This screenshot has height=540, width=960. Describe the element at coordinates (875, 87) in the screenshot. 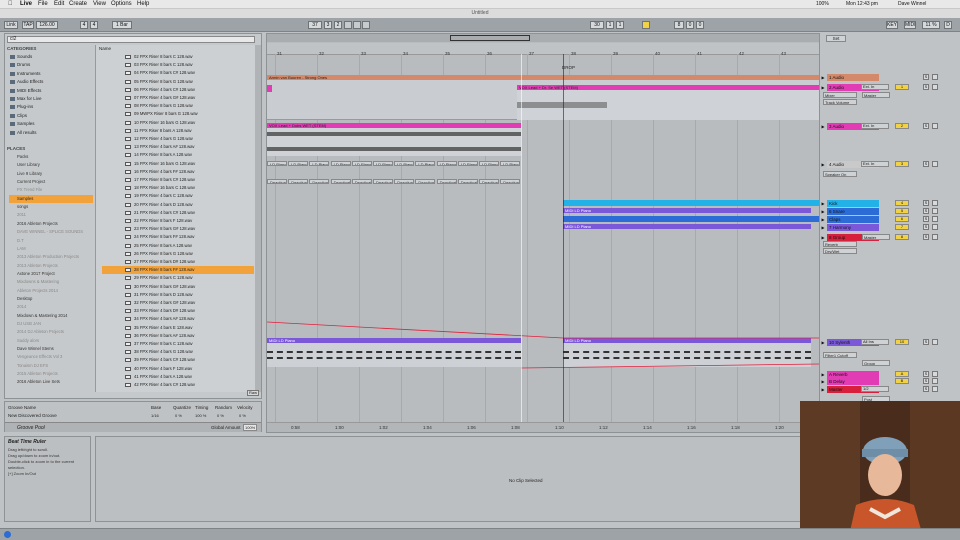

I see `track-input: Ext. In` at that location.